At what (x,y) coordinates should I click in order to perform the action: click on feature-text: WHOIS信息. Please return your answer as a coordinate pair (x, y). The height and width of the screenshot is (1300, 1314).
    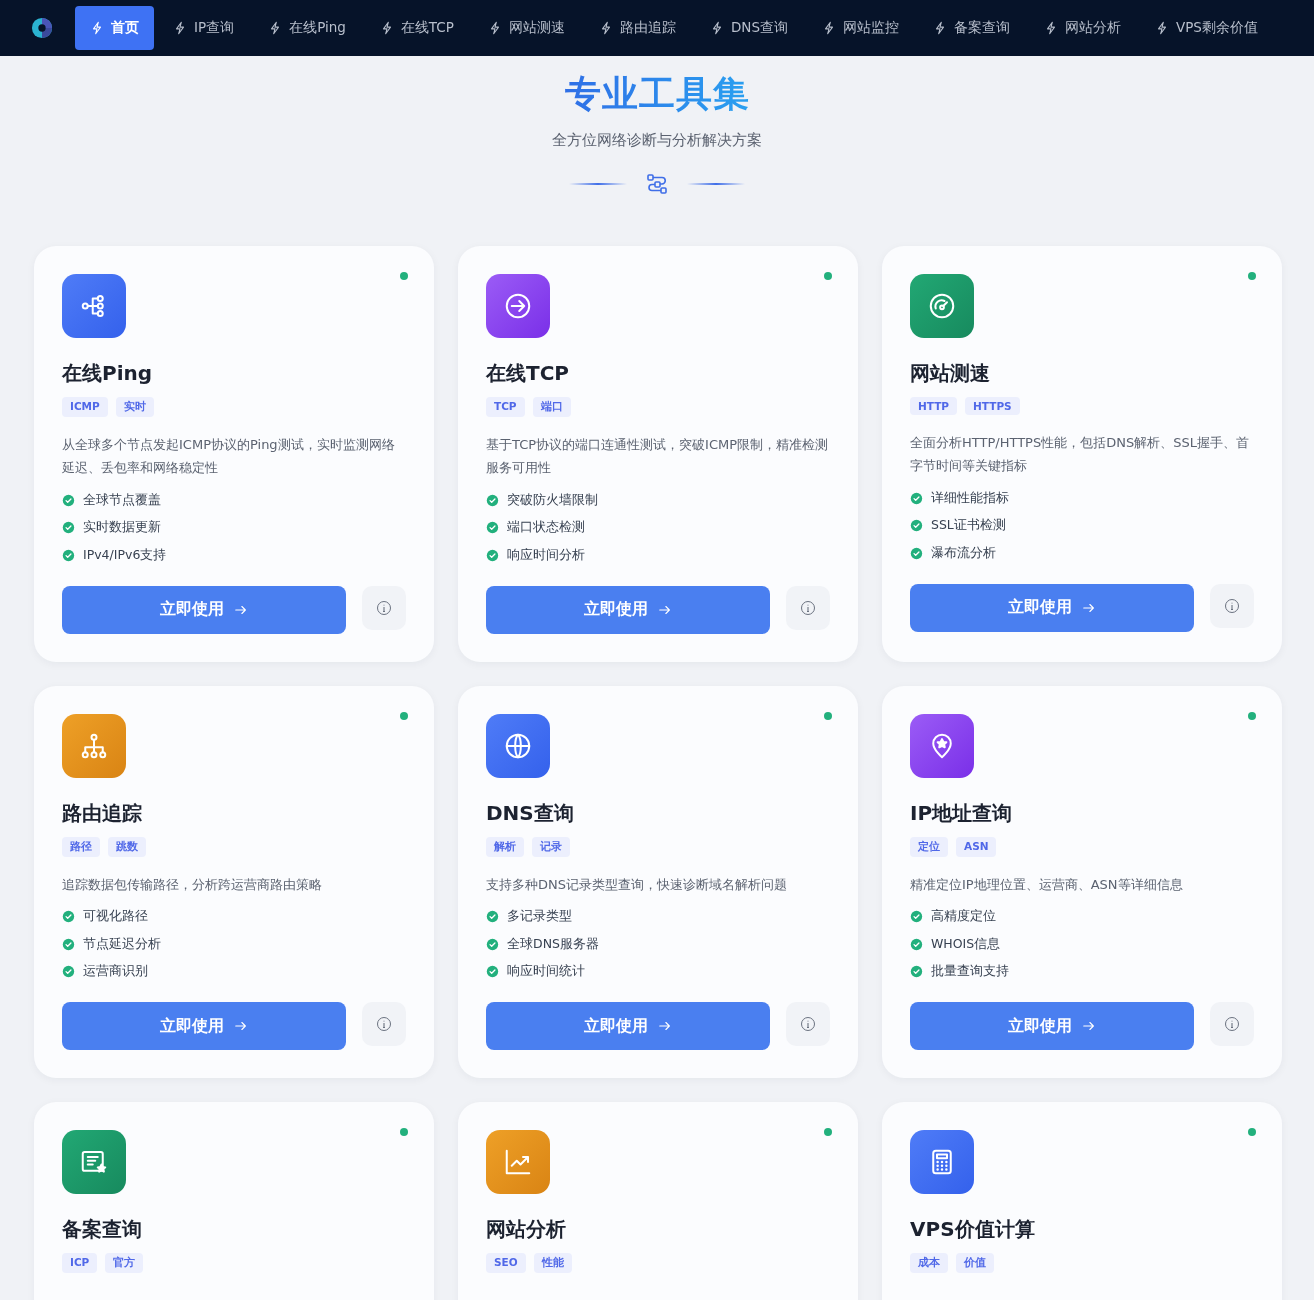
    Looking at the image, I should click on (966, 944).